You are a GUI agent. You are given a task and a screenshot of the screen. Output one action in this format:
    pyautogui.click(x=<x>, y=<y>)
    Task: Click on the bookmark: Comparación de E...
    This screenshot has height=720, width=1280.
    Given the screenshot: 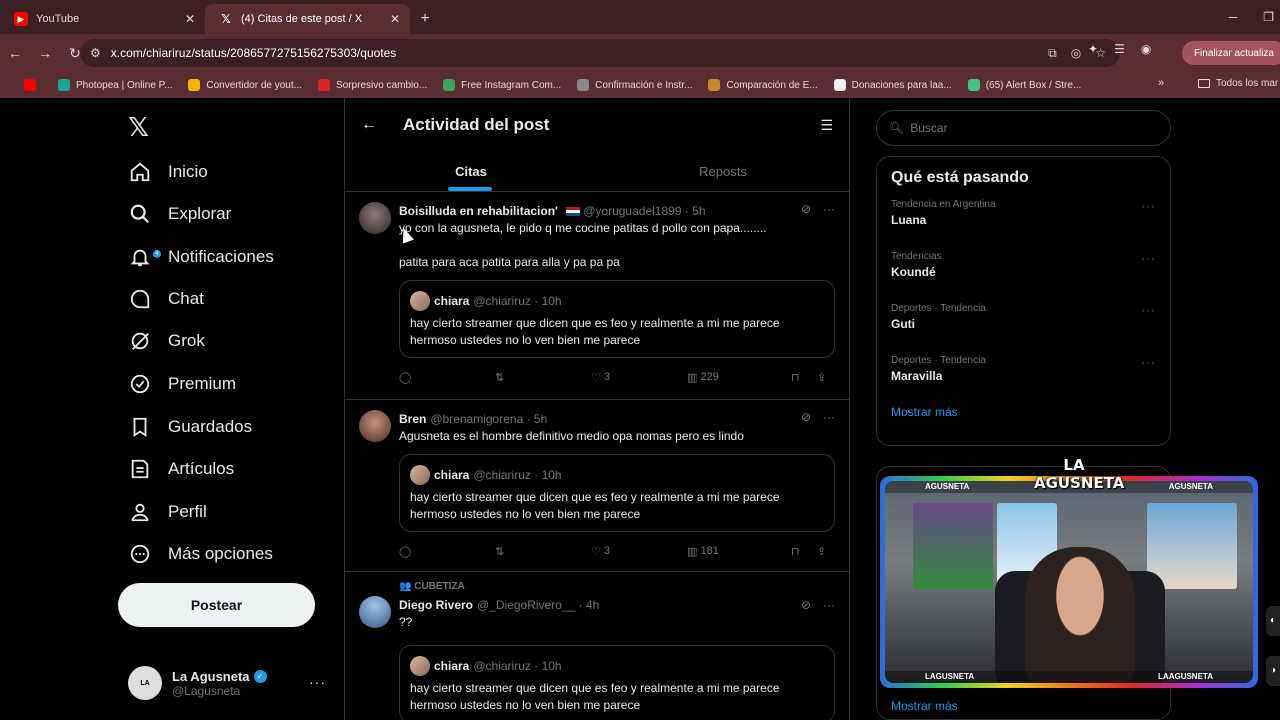 What is the action you would take?
    pyautogui.click(x=763, y=85)
    